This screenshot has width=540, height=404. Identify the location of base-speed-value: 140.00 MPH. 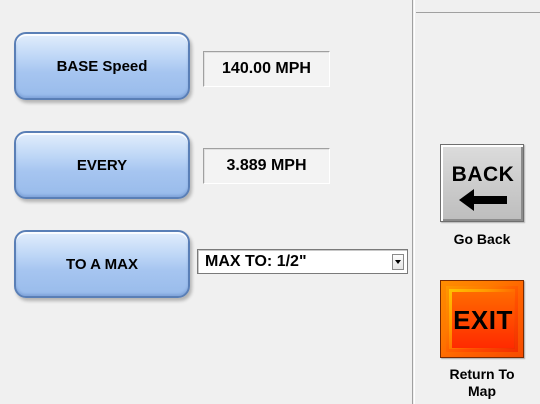
(266, 69).